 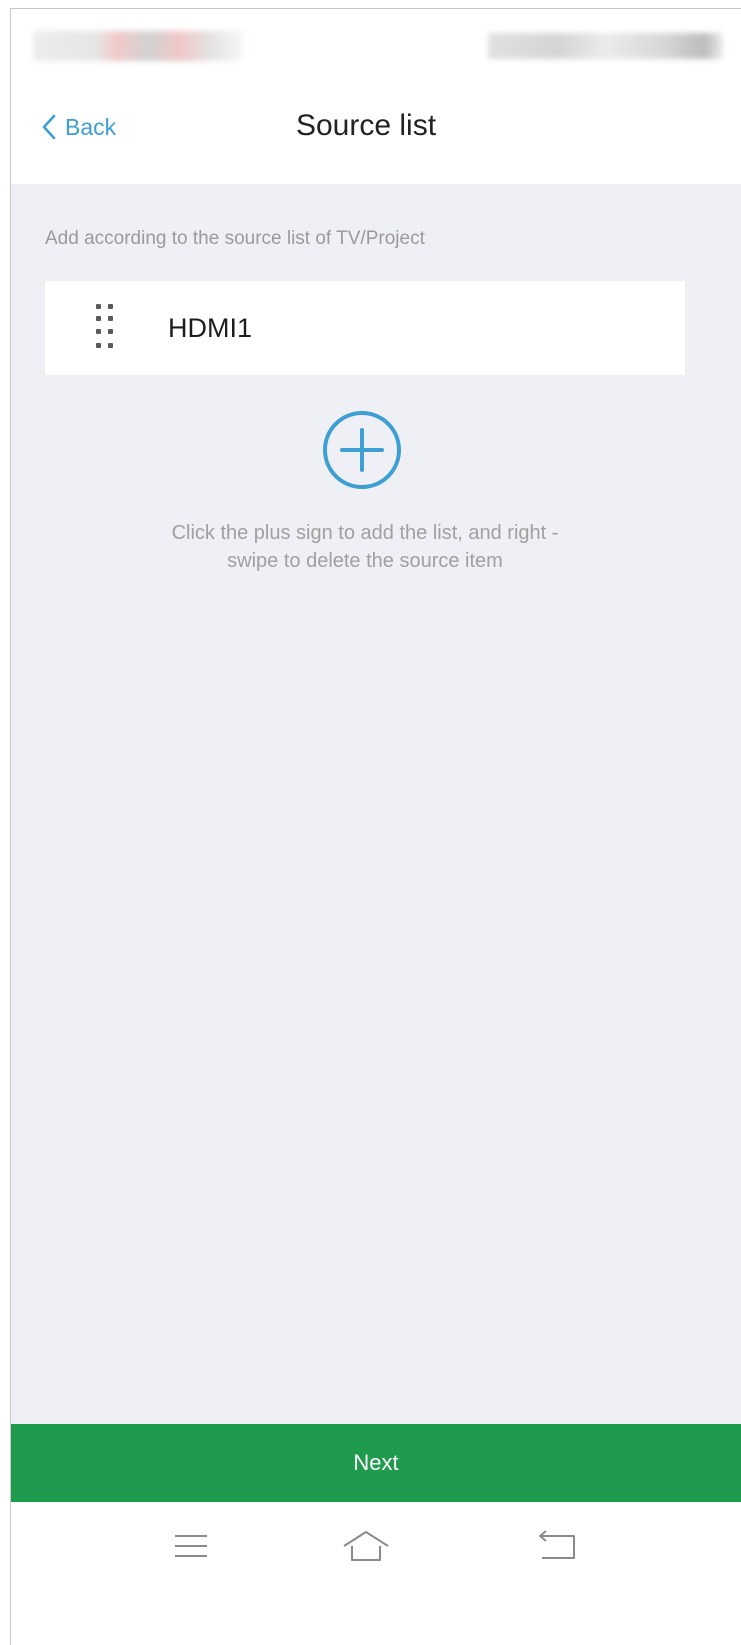 What do you see at coordinates (376, 1573) in the screenshot?
I see `system-nav-bar` at bounding box center [376, 1573].